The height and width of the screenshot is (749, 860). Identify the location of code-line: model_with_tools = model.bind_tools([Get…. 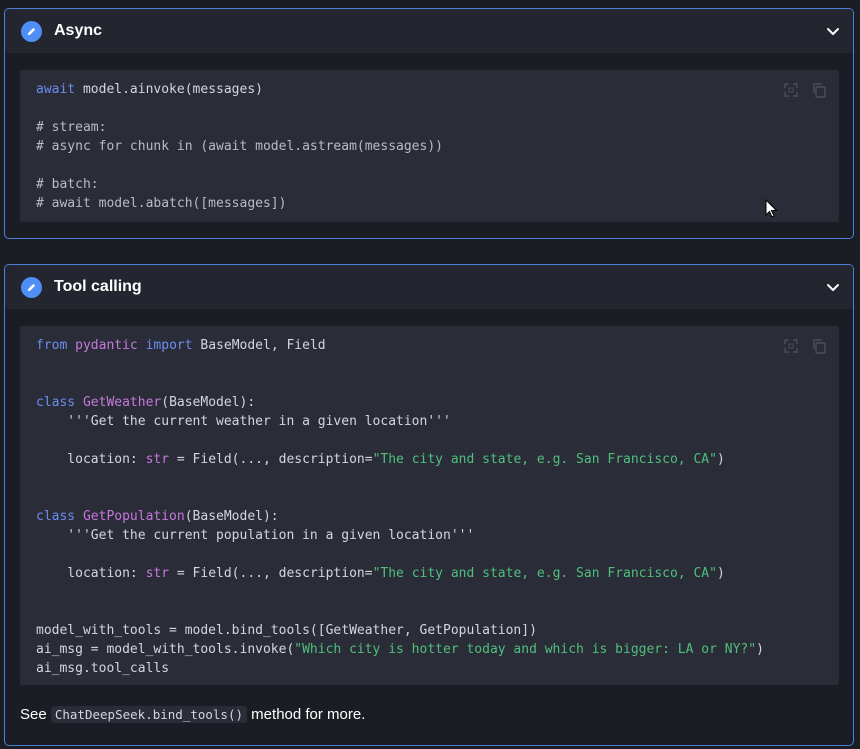
(400, 630).